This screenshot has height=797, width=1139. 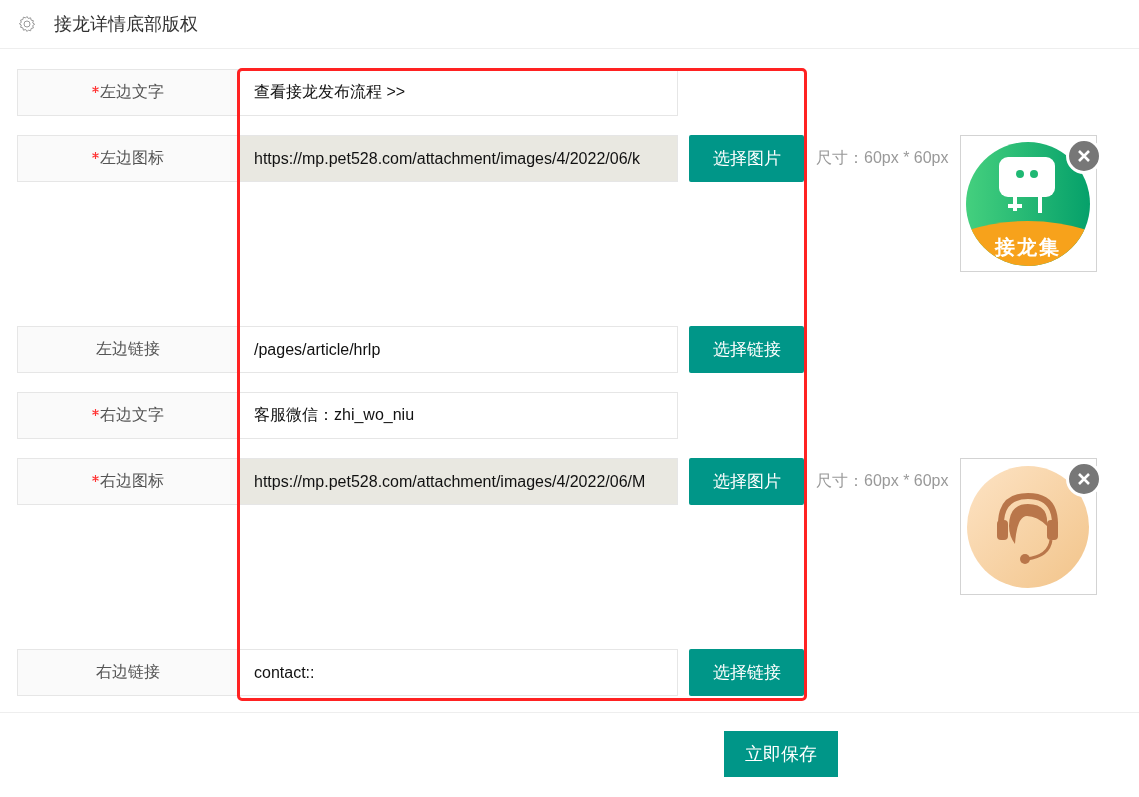 I want to click on input-field: contact::, so click(x=457, y=672).